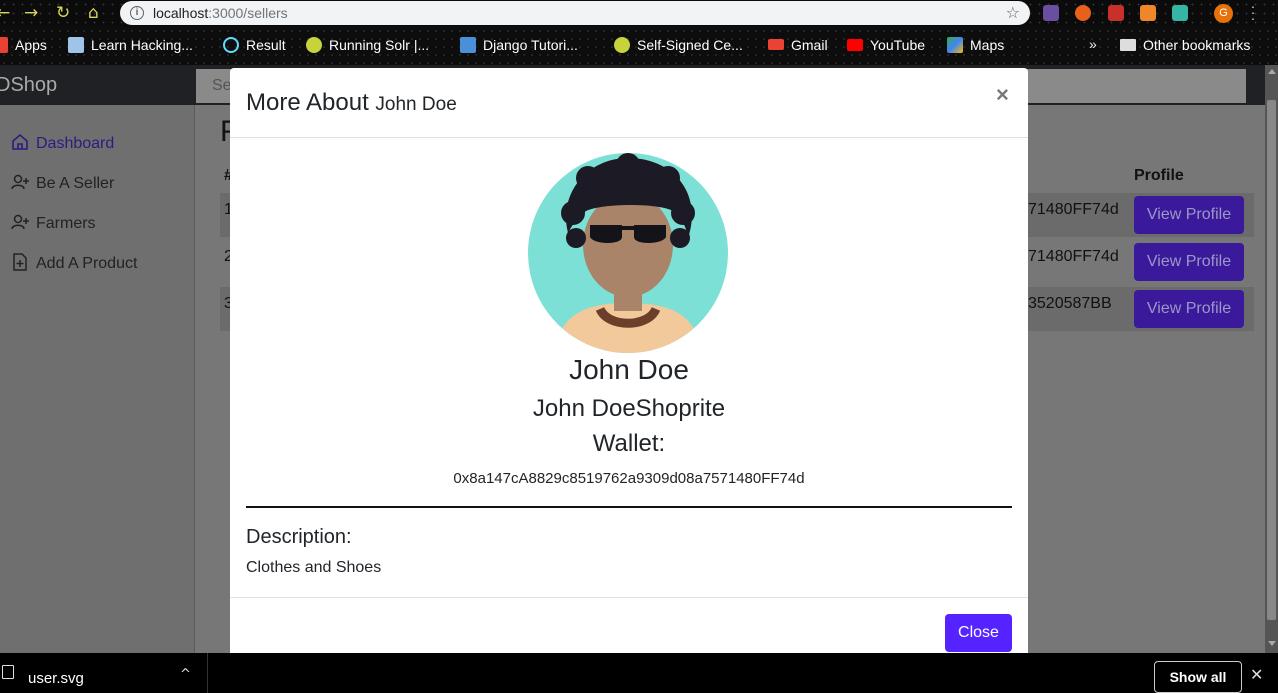 This screenshot has height=693, width=1278. What do you see at coordinates (955, 45) in the screenshot?
I see `maps-icon` at bounding box center [955, 45].